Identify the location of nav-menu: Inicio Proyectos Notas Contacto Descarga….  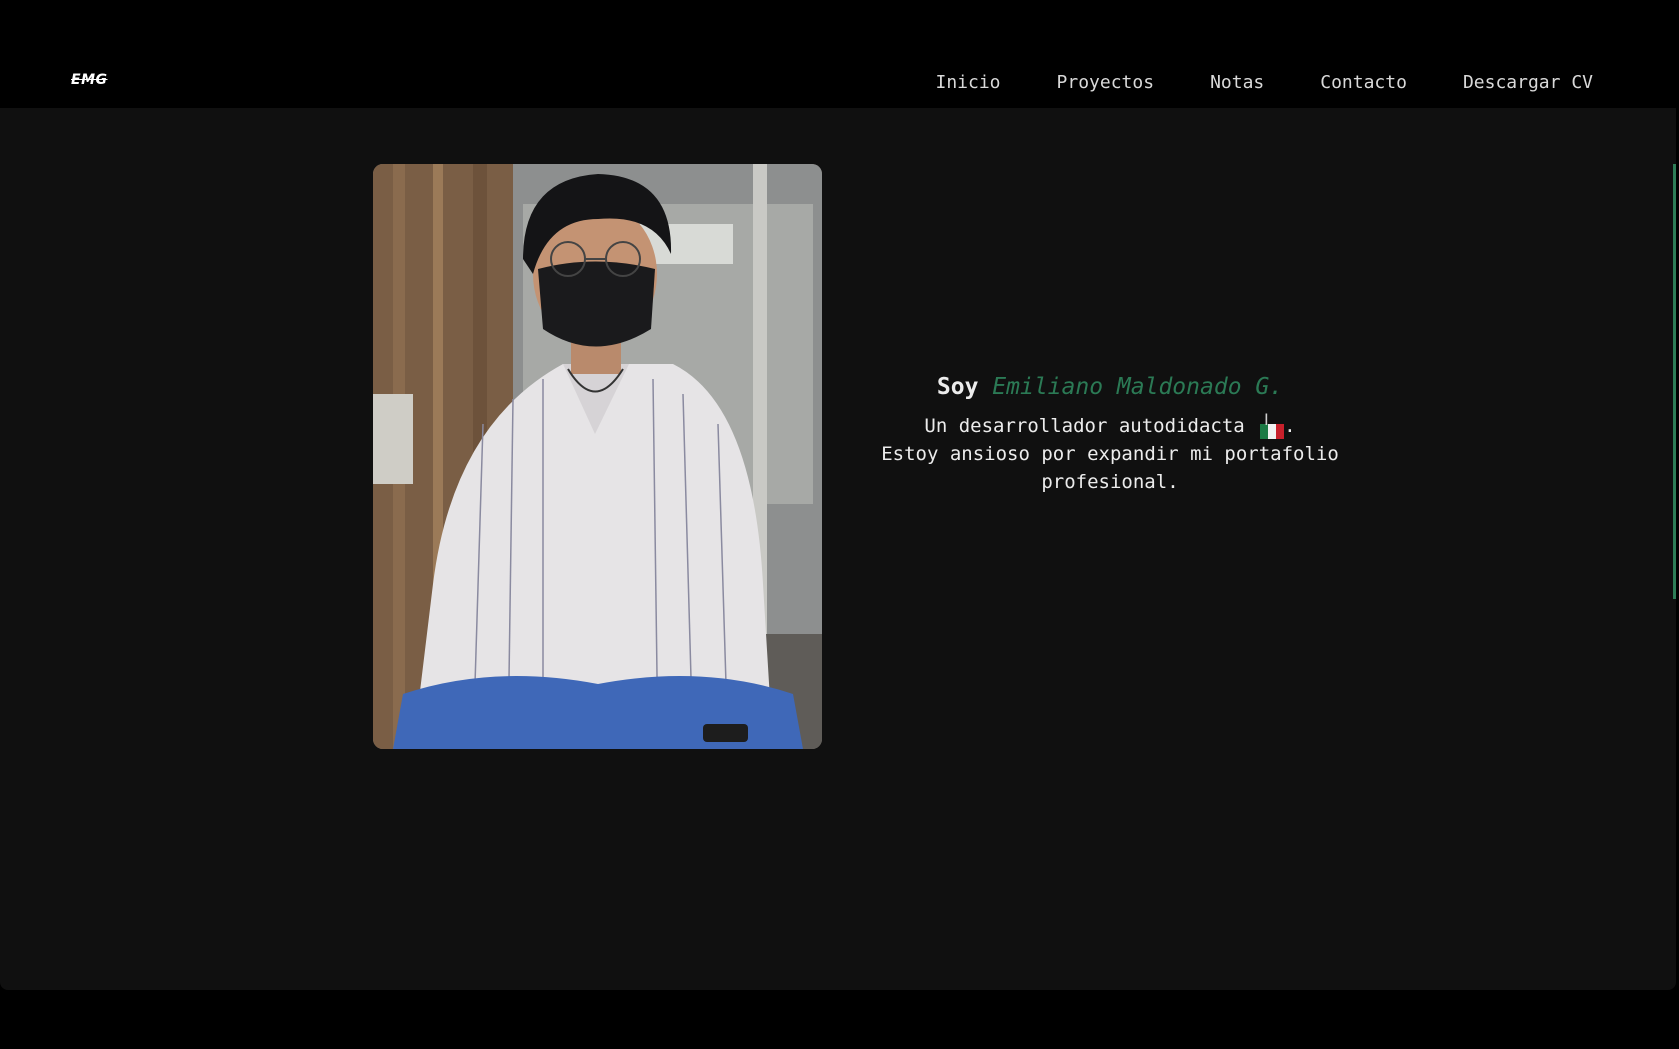
(1236, 82).